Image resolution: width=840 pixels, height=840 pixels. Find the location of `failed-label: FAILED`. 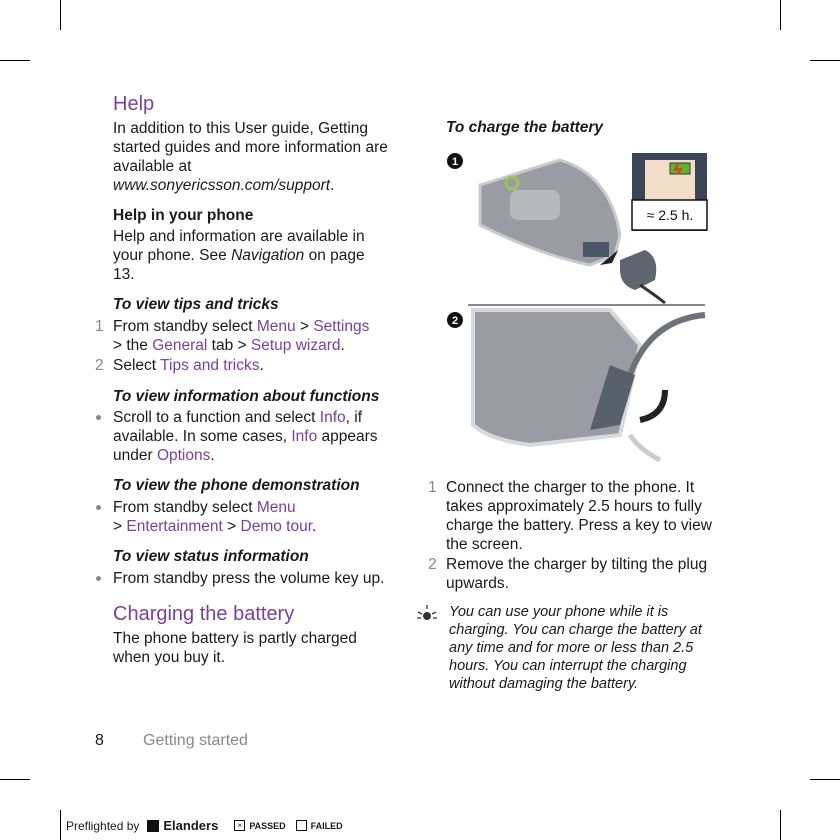

failed-label: FAILED is located at coordinates (326, 825).